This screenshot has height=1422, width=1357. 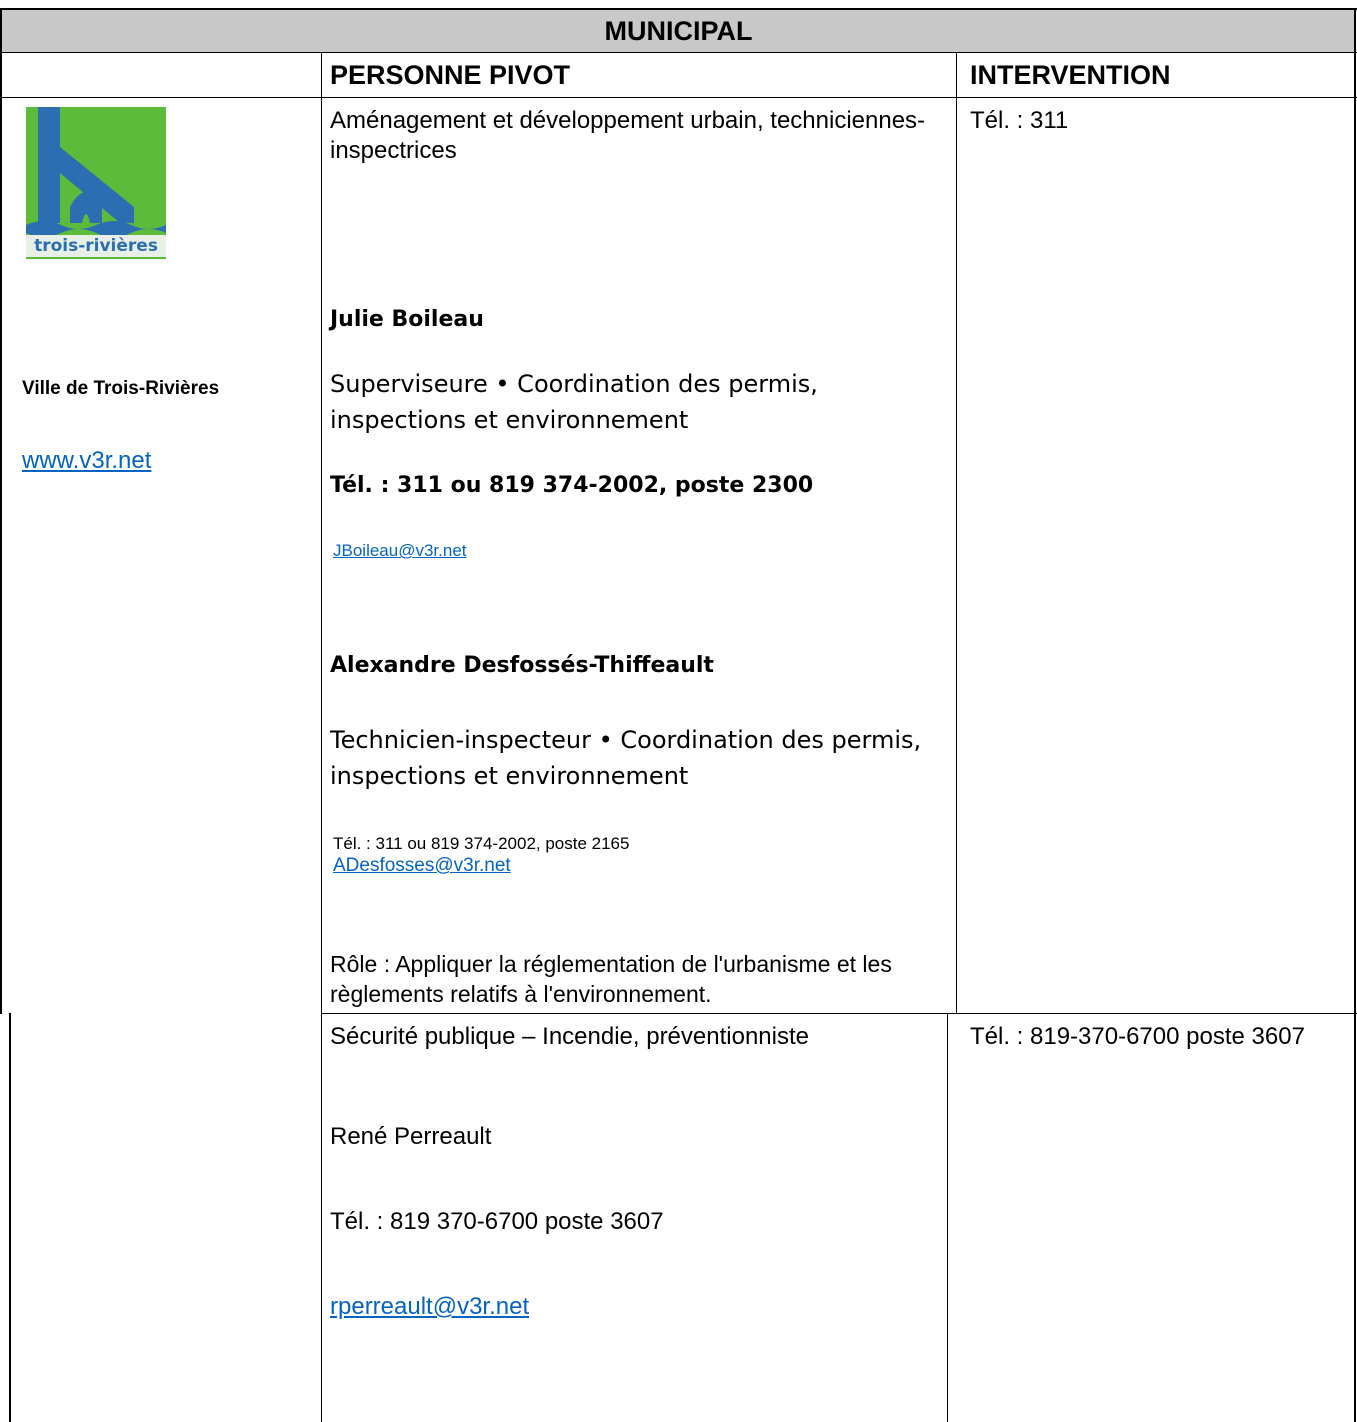 I want to click on contact-name: Alexandre Desfossés-Thiffeault, so click(x=522, y=665).